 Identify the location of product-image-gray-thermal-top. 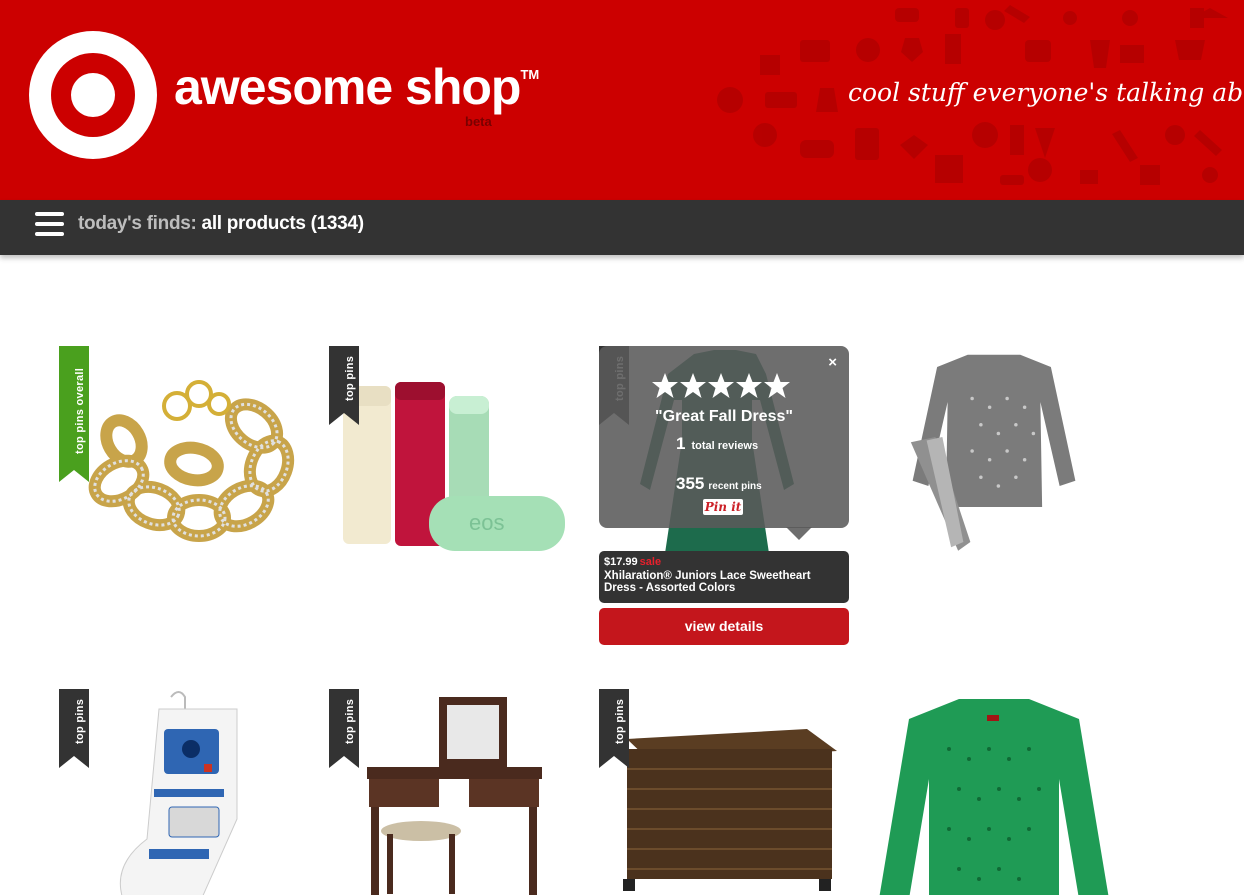
(994, 451).